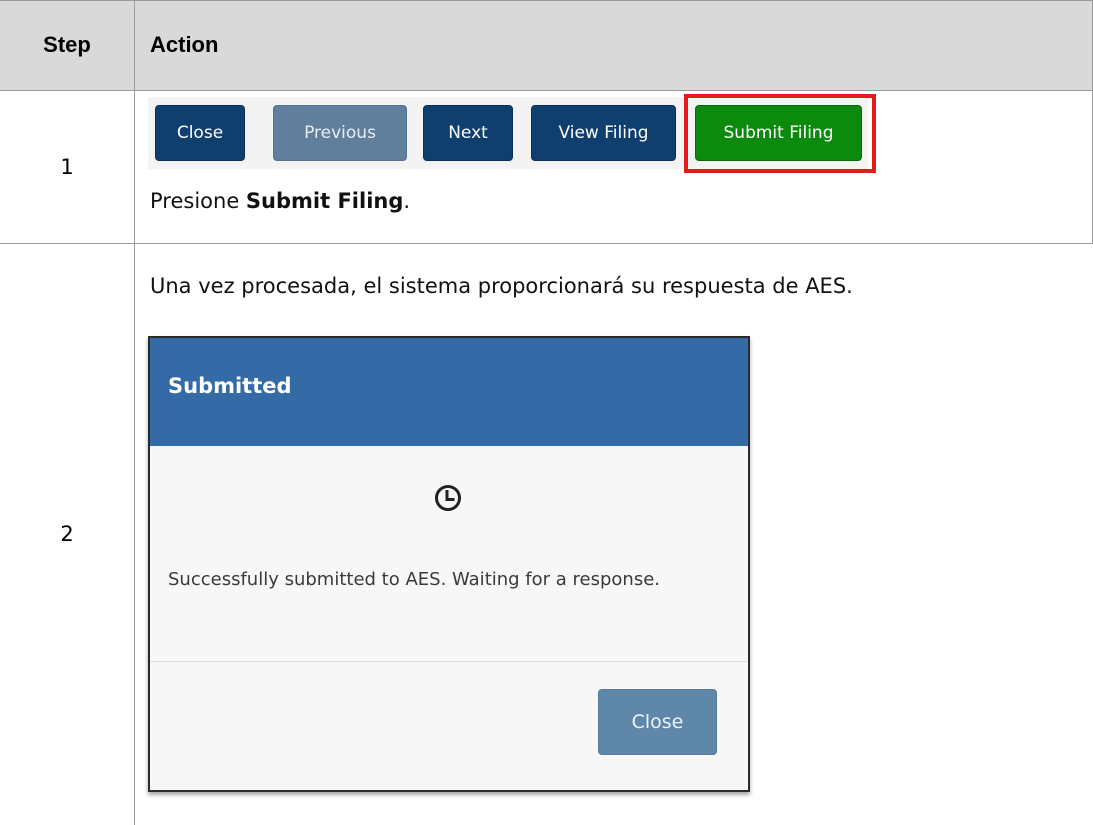 This screenshot has height=825, width=1093. What do you see at coordinates (407, 201) in the screenshot?
I see `instruction-suffix: .` at bounding box center [407, 201].